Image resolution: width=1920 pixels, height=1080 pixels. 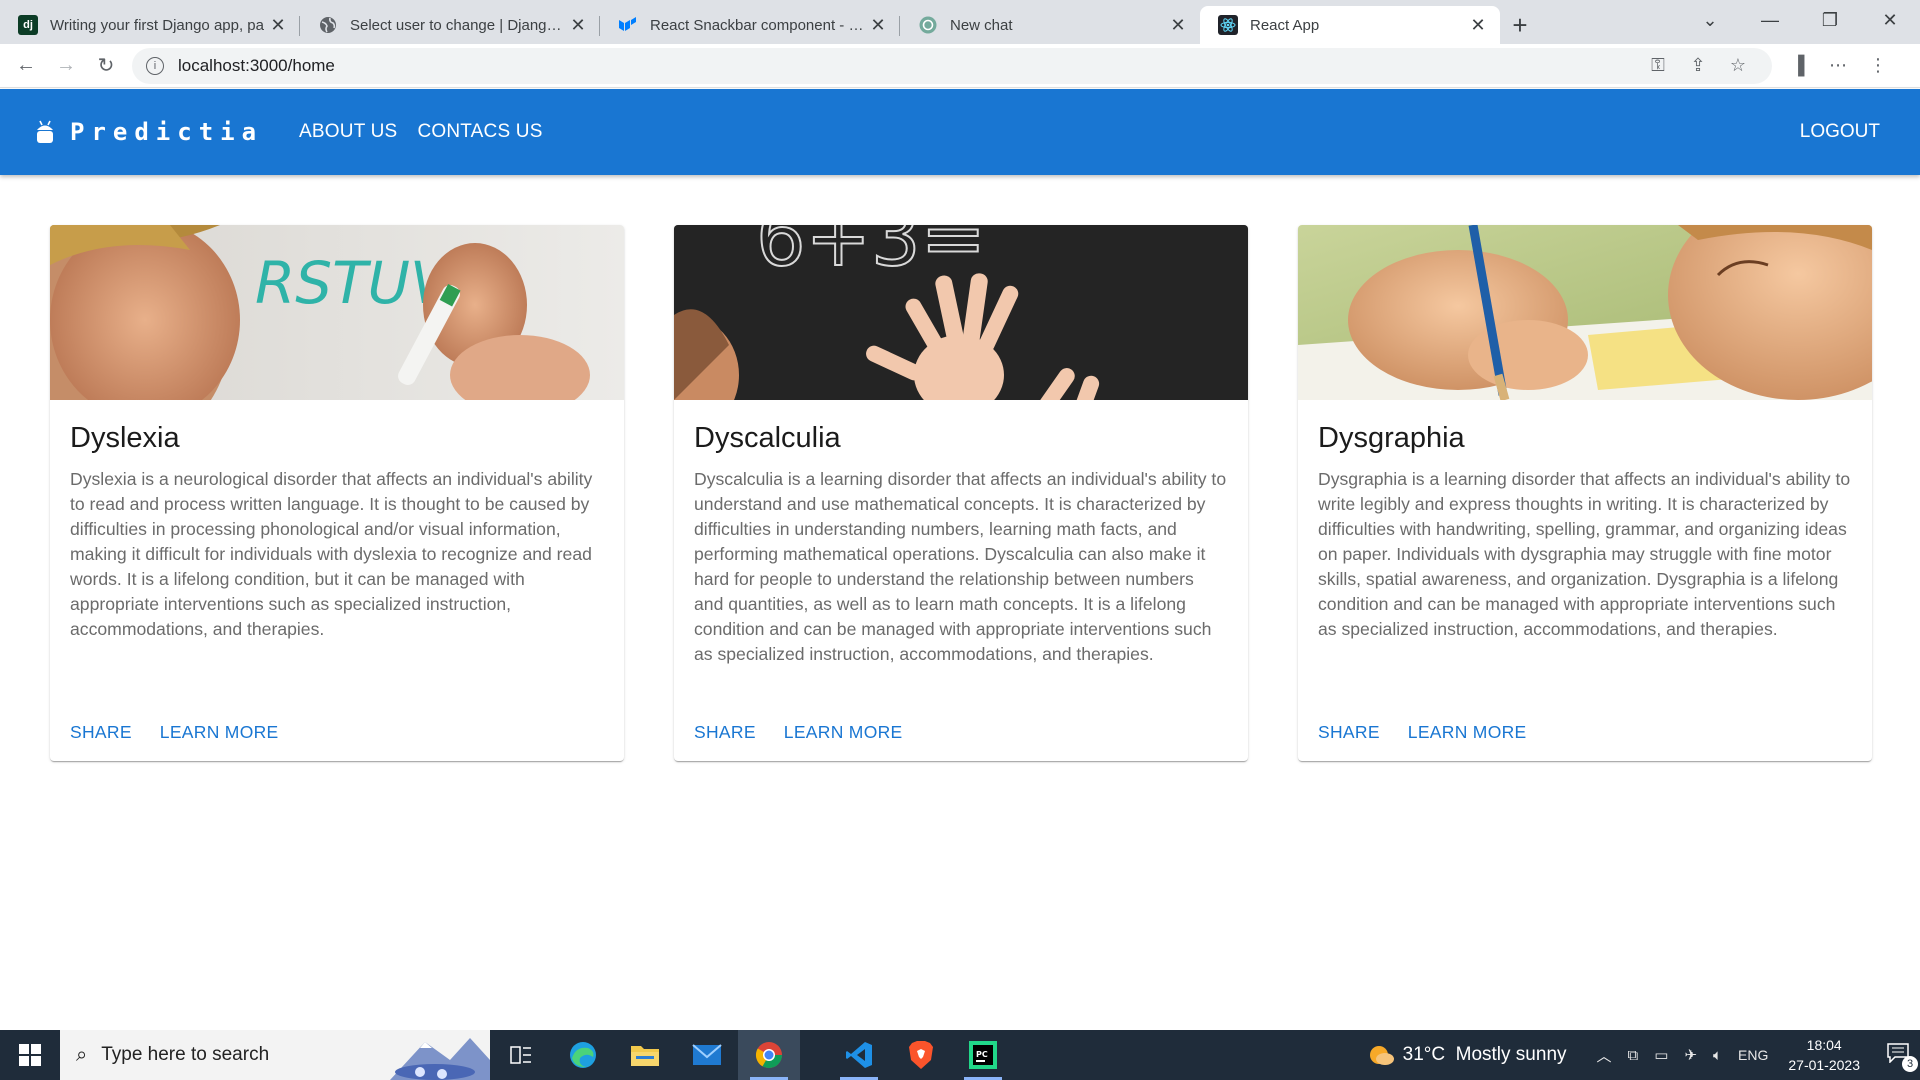 I want to click on taskbar-edge, so click(x=583, y=1055).